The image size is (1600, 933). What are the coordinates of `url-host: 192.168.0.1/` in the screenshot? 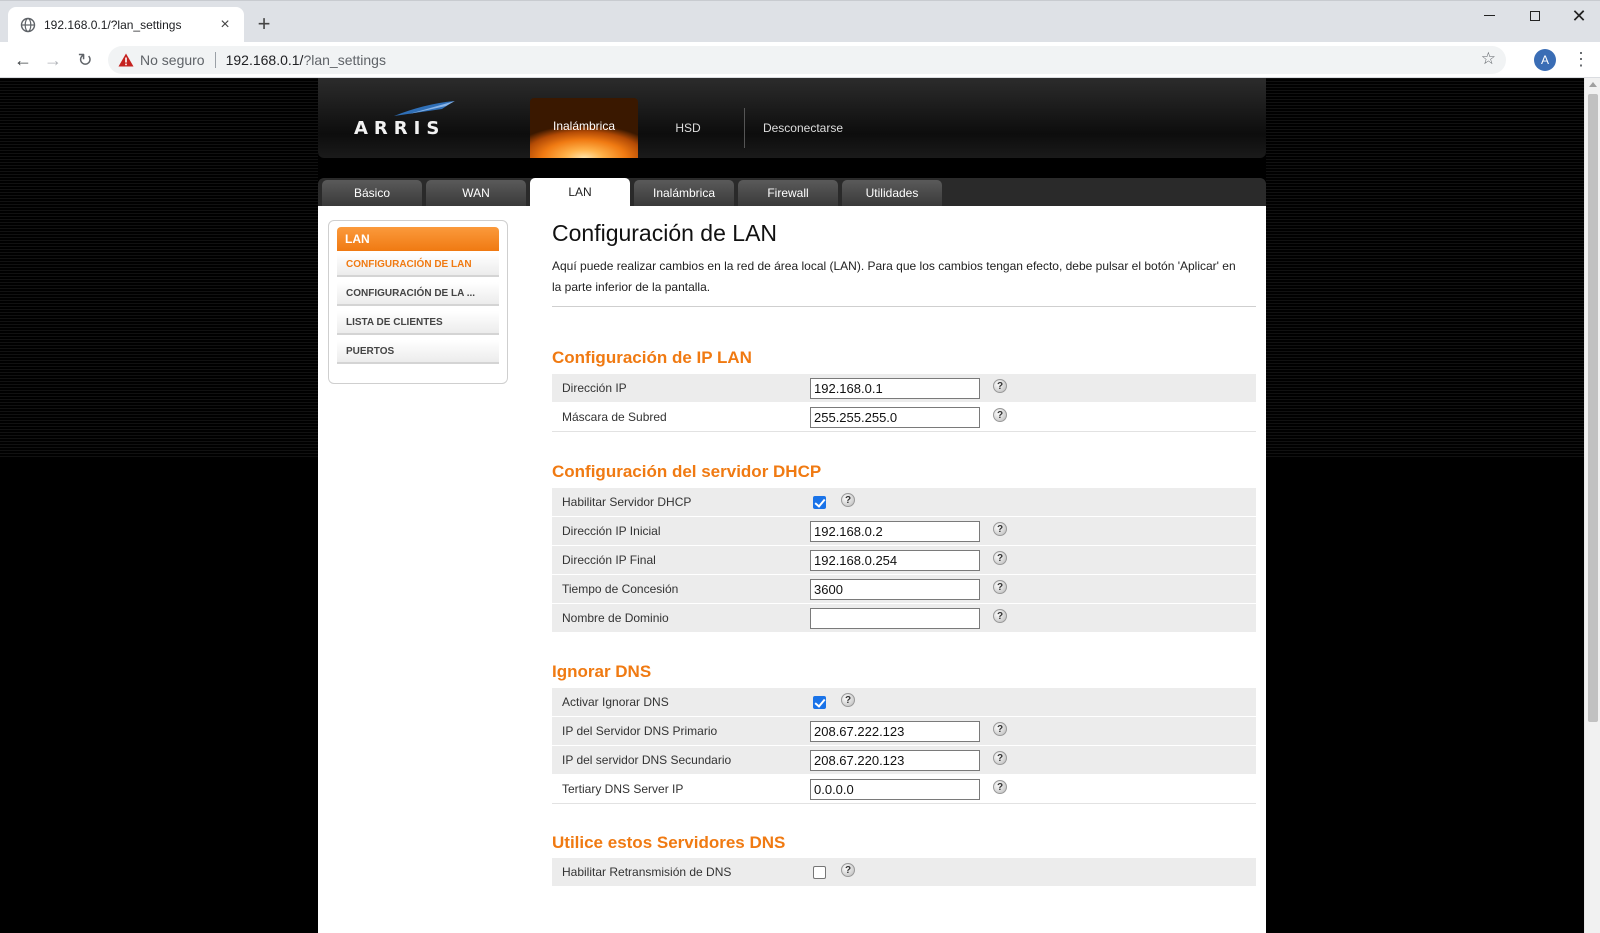 It's located at (264, 60).